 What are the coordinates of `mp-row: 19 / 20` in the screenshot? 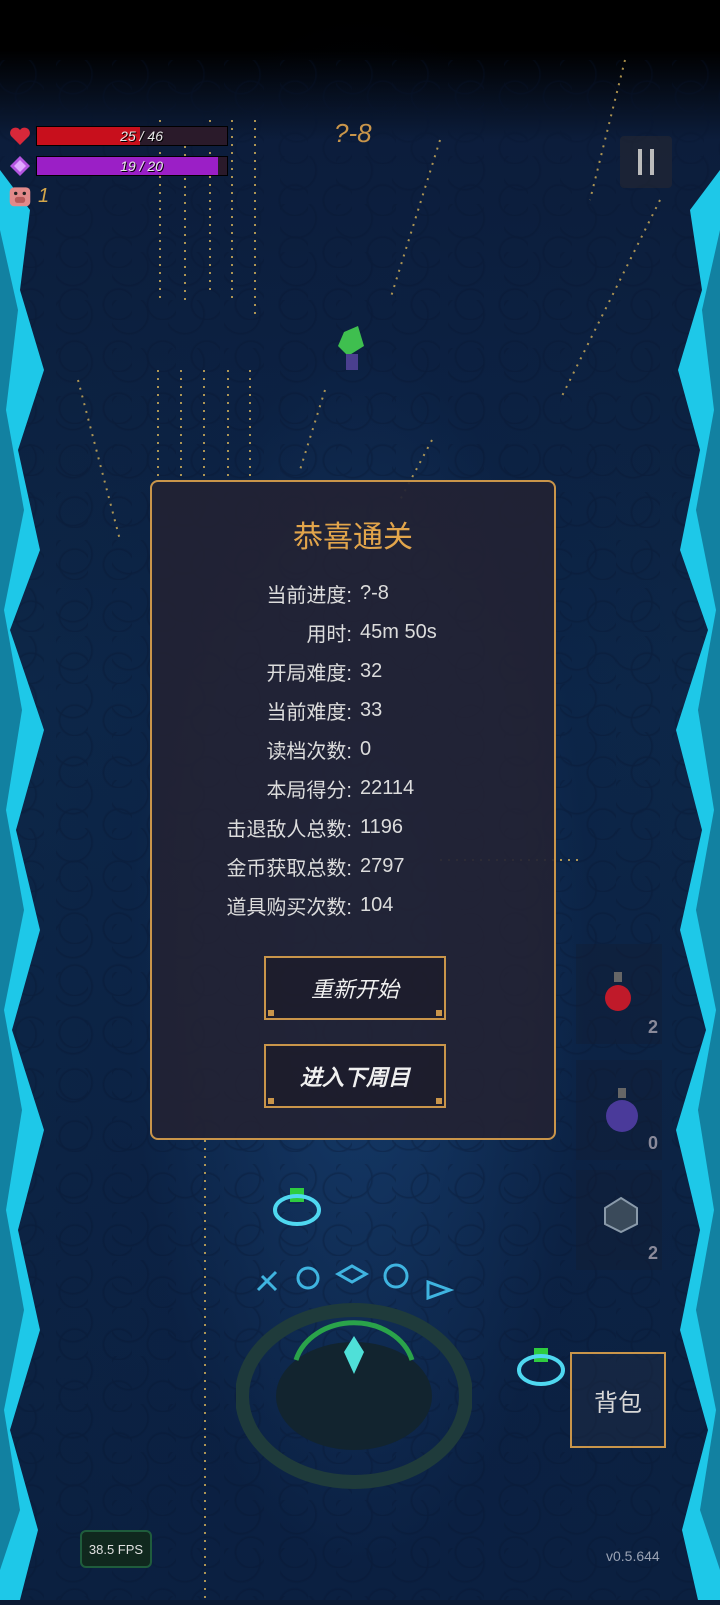 It's located at (118, 166).